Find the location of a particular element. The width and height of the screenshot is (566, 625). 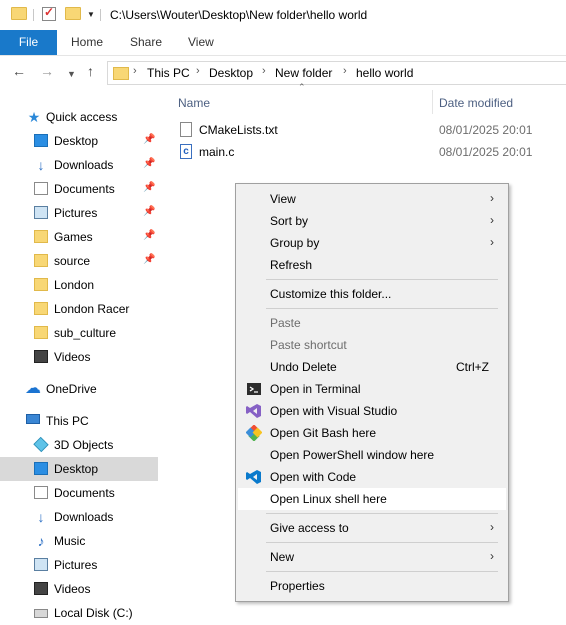

music-icon: ♪ is located at coordinates (41, 541).